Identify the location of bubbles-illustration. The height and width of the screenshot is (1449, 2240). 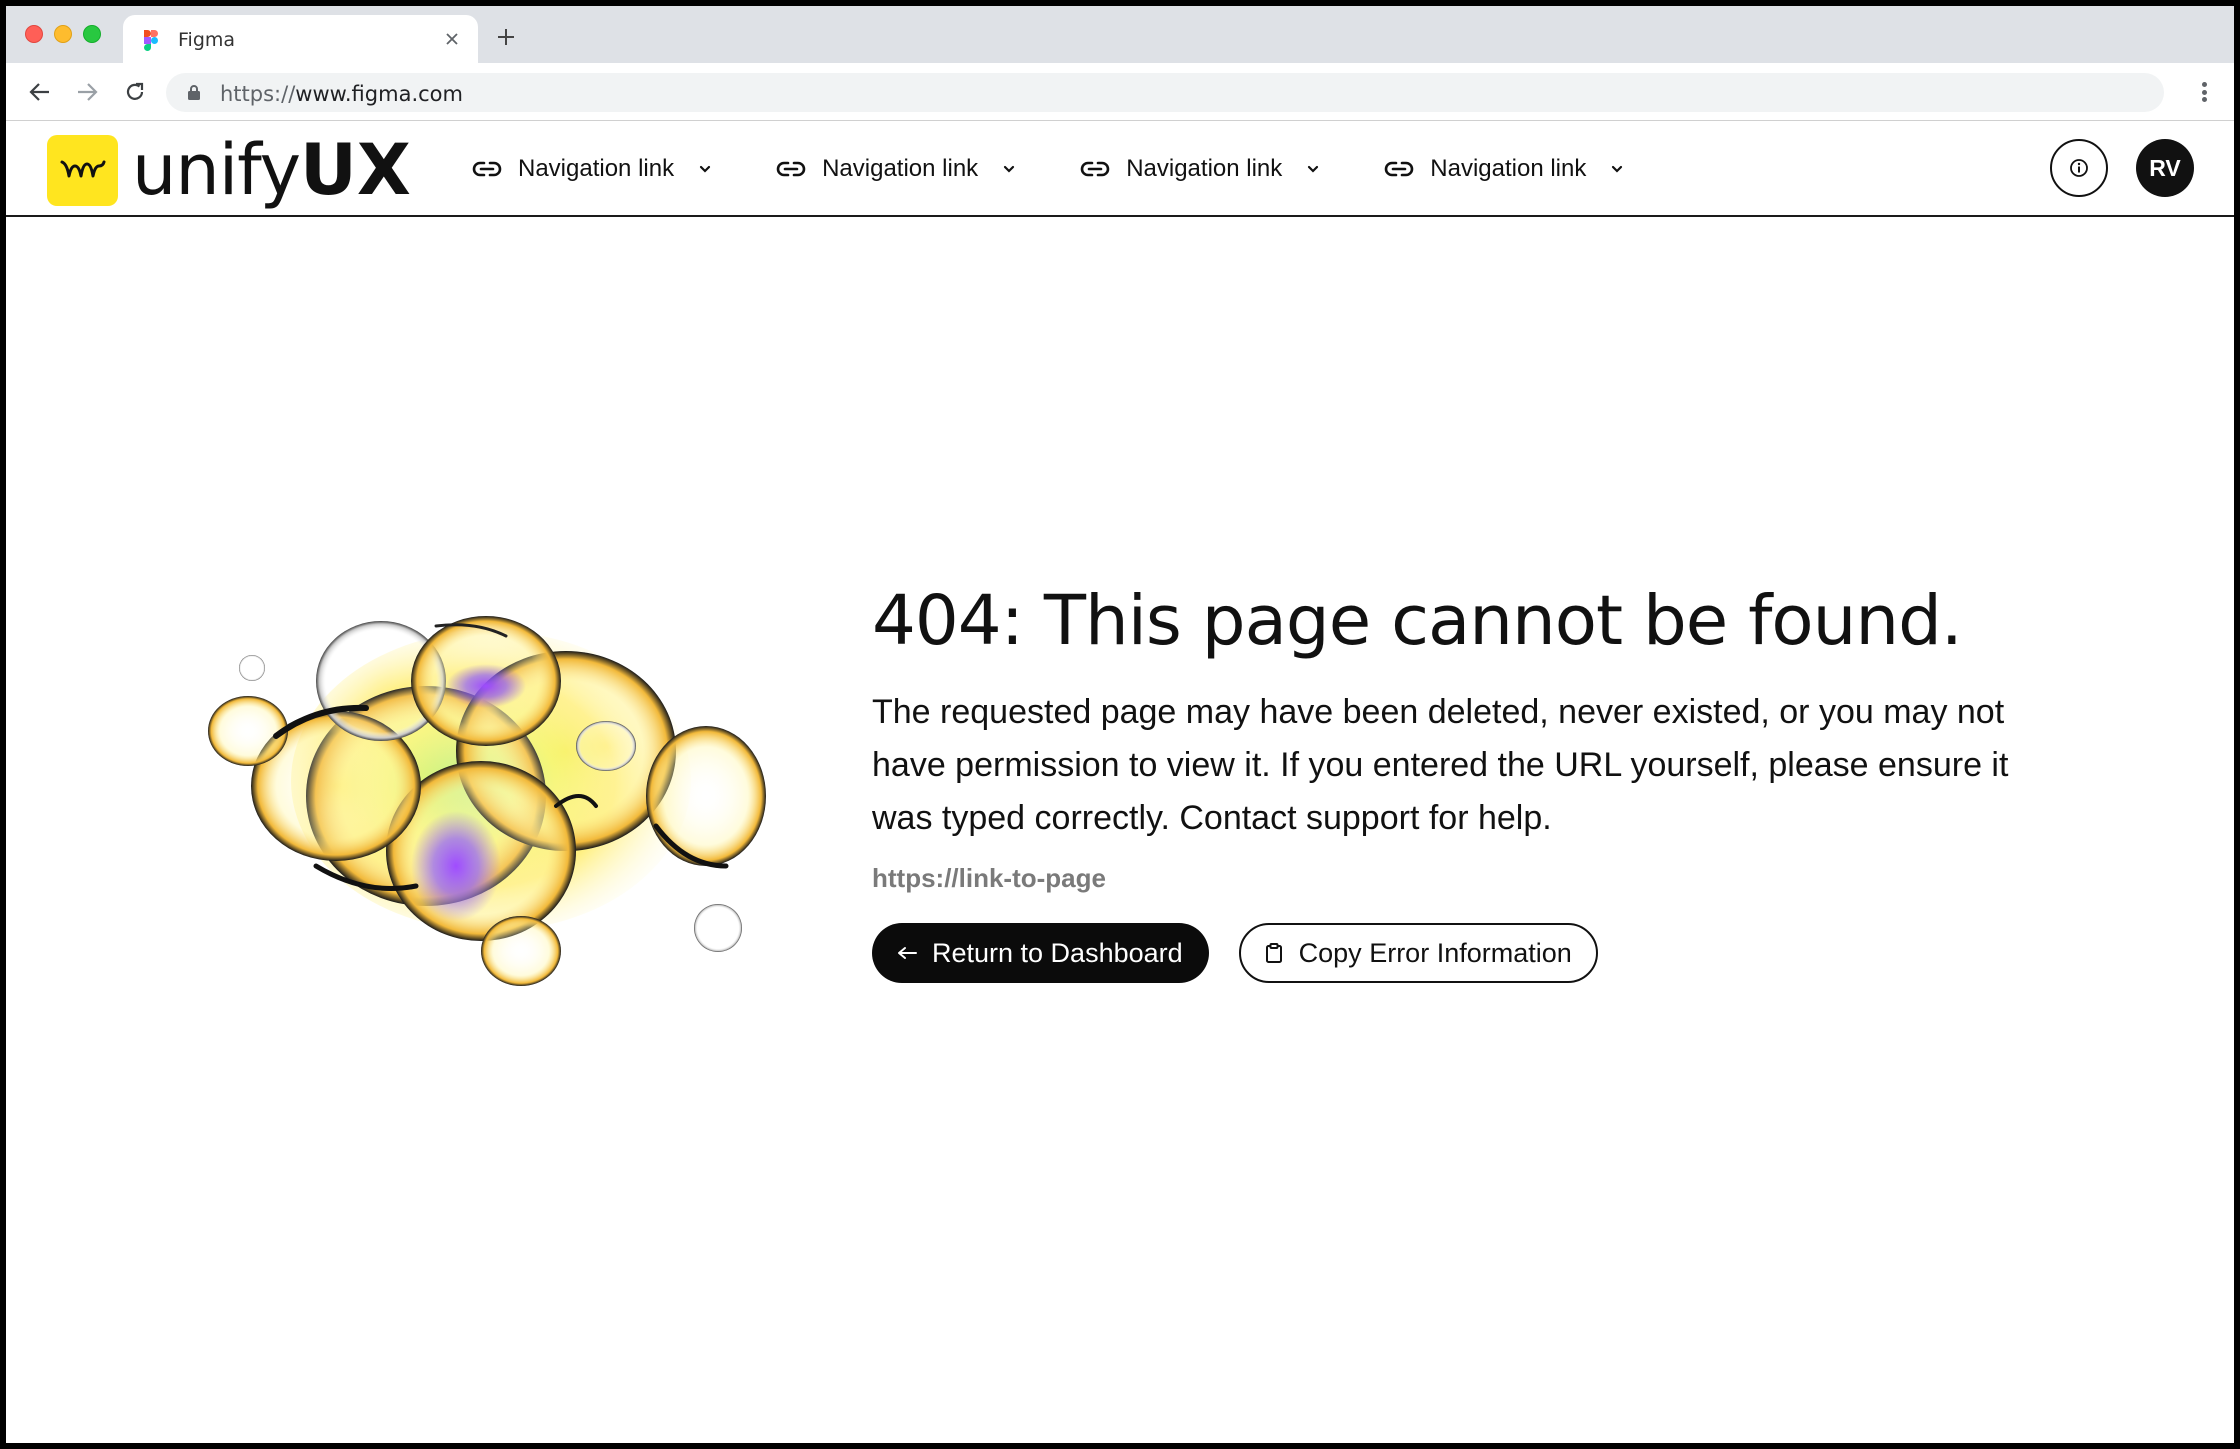
(487, 801).